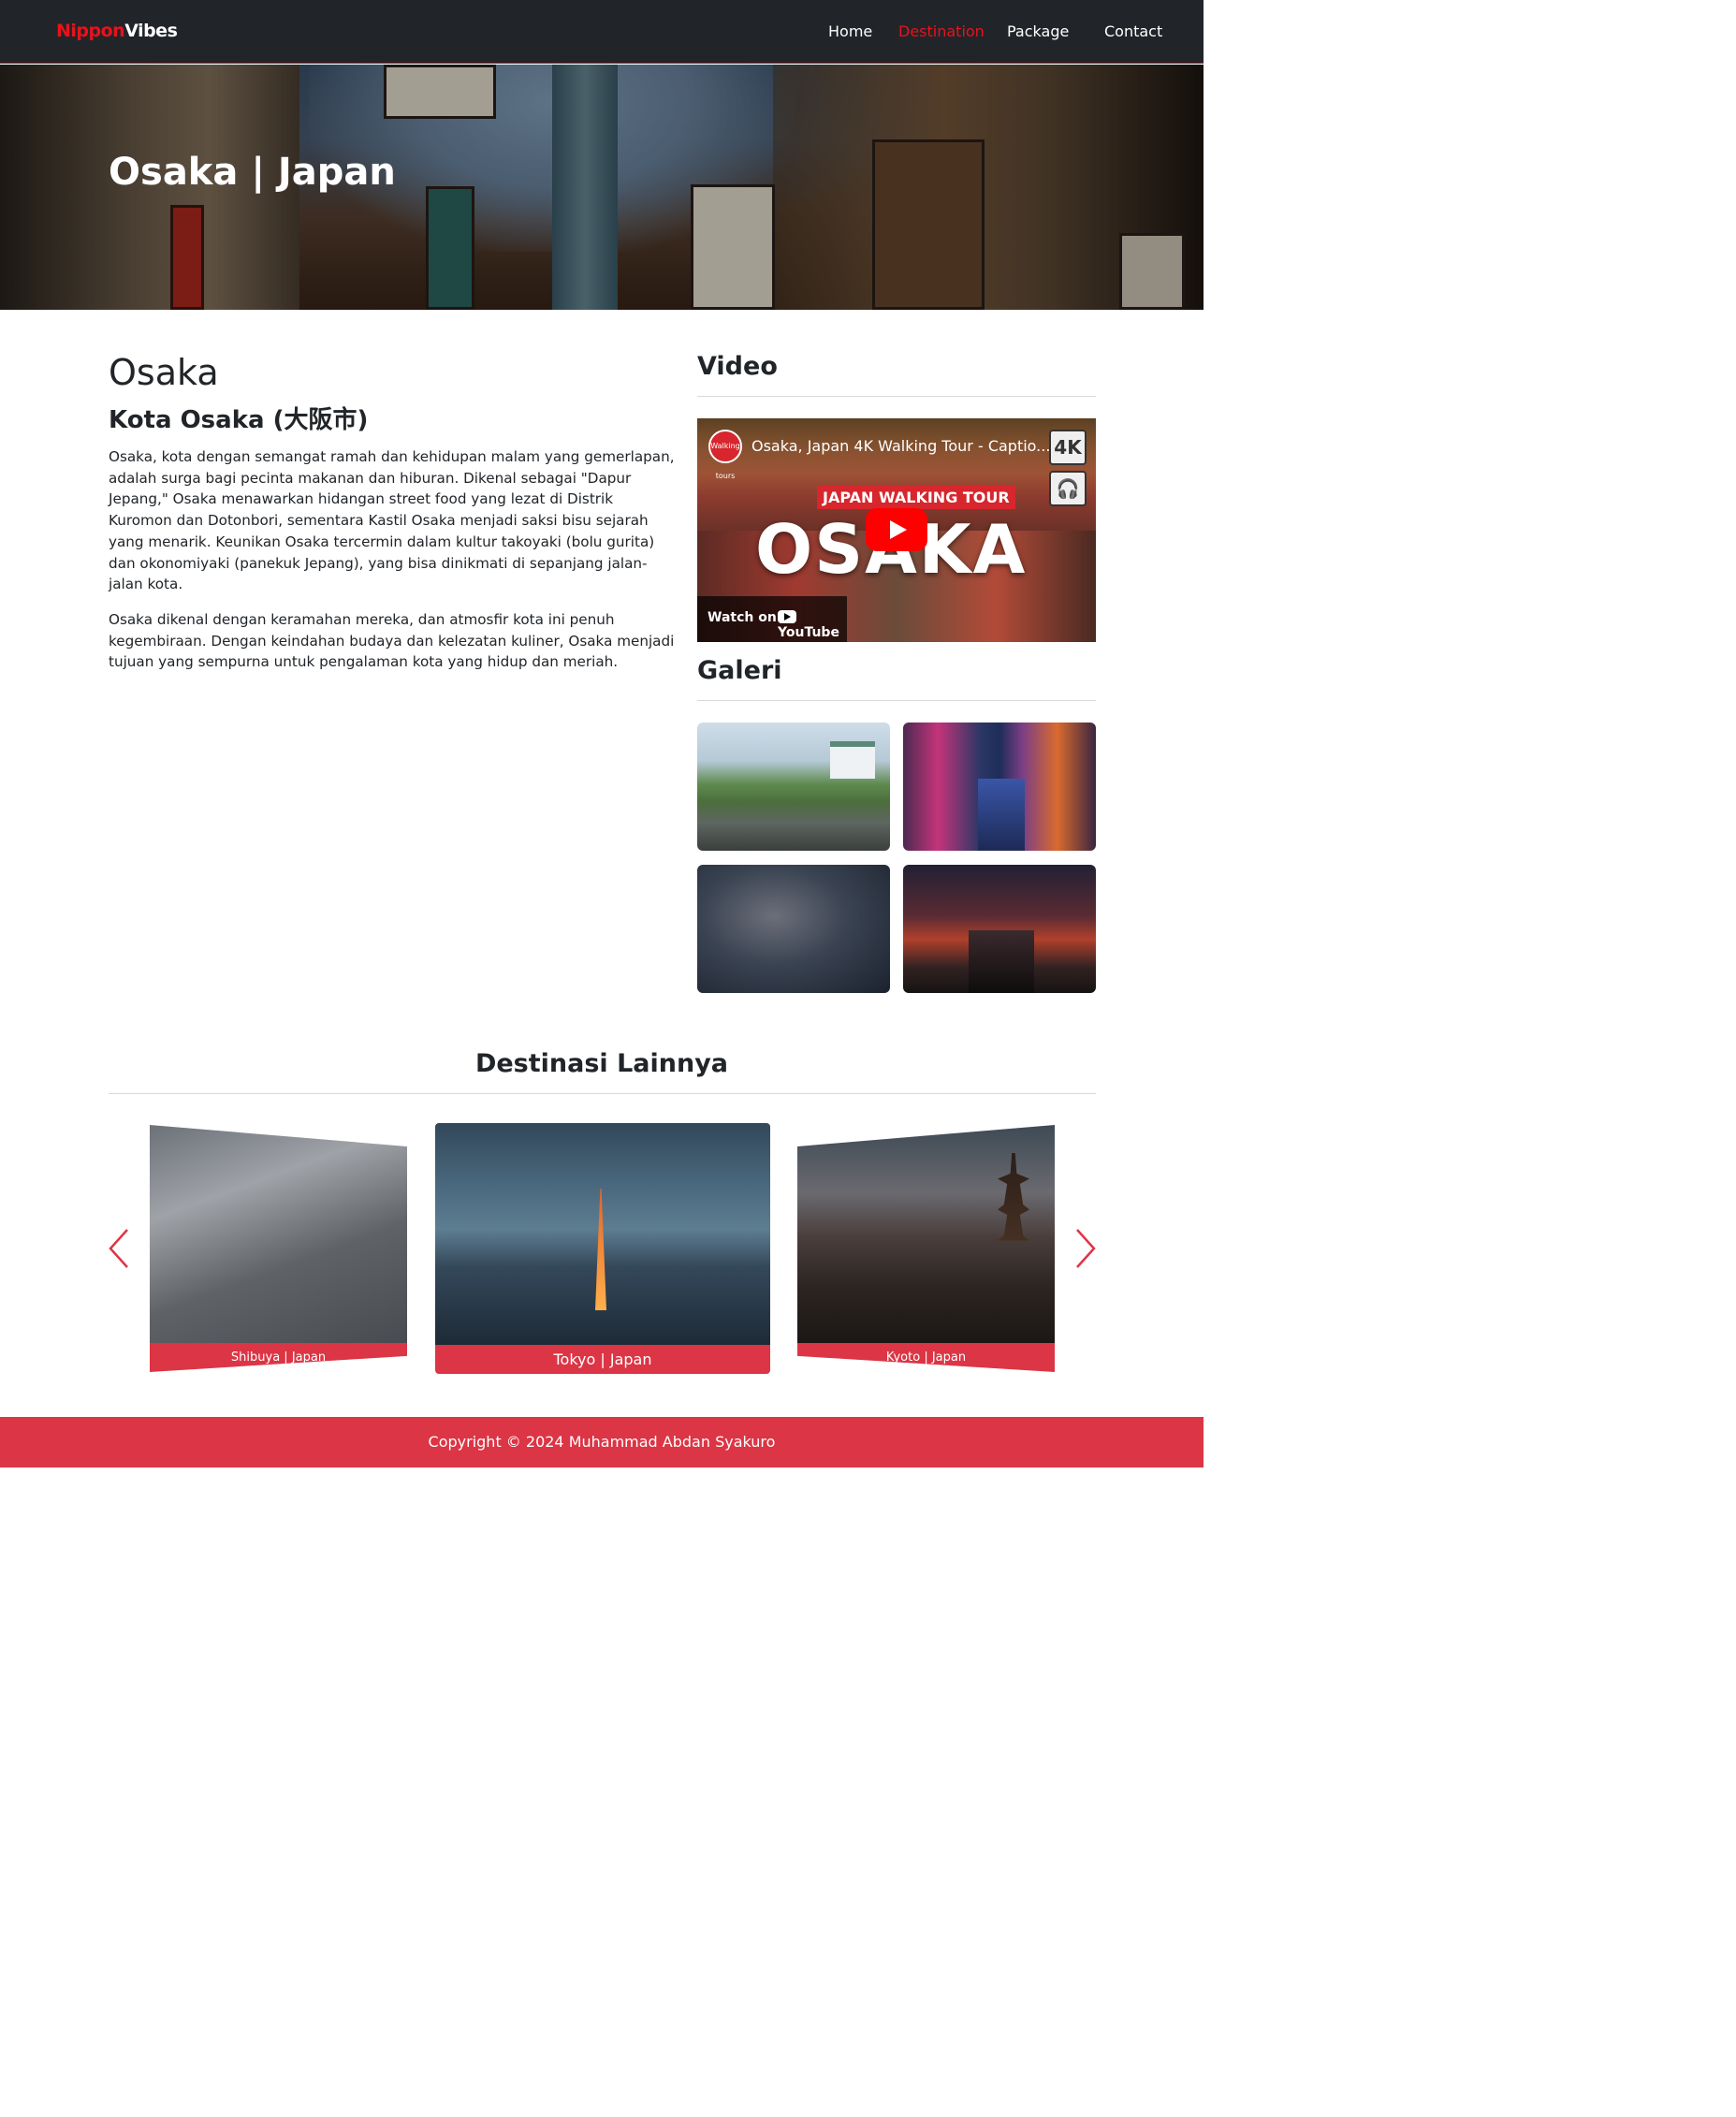  I want to click on video-divider, so click(897, 397).